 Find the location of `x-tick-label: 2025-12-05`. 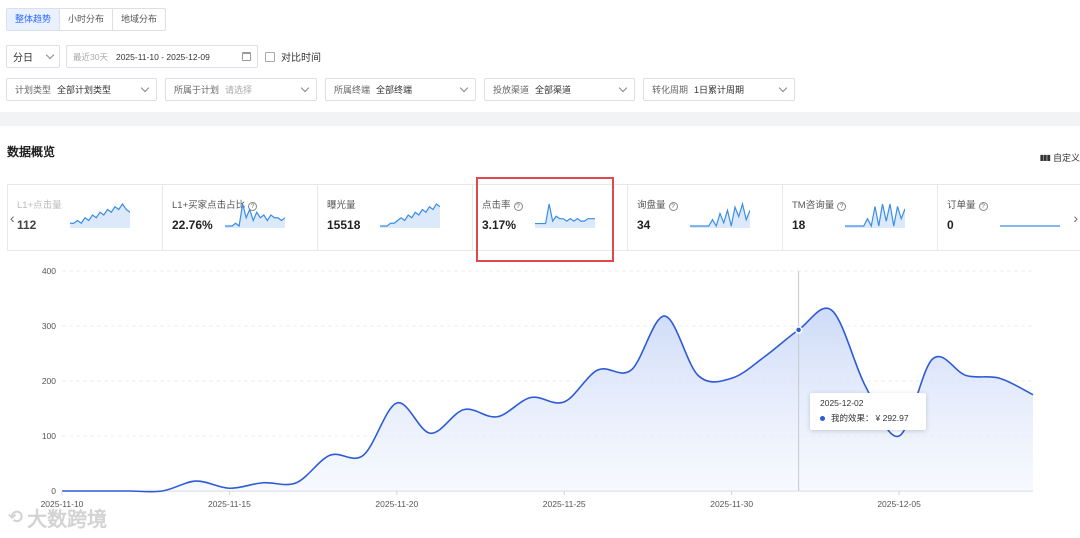

x-tick-label: 2025-12-05 is located at coordinates (899, 504).